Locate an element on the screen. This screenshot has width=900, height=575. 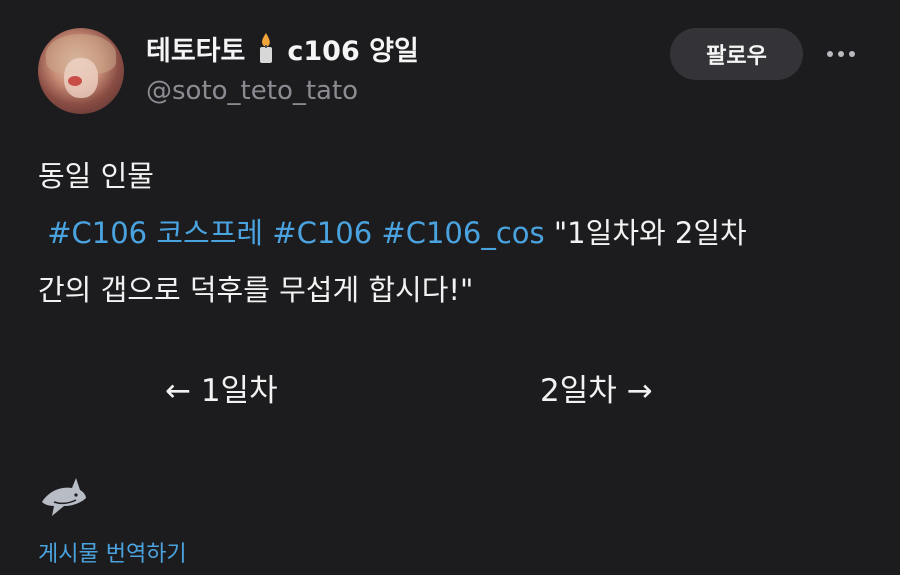
display-name-suffix: c106 양일 is located at coordinates (353, 51).